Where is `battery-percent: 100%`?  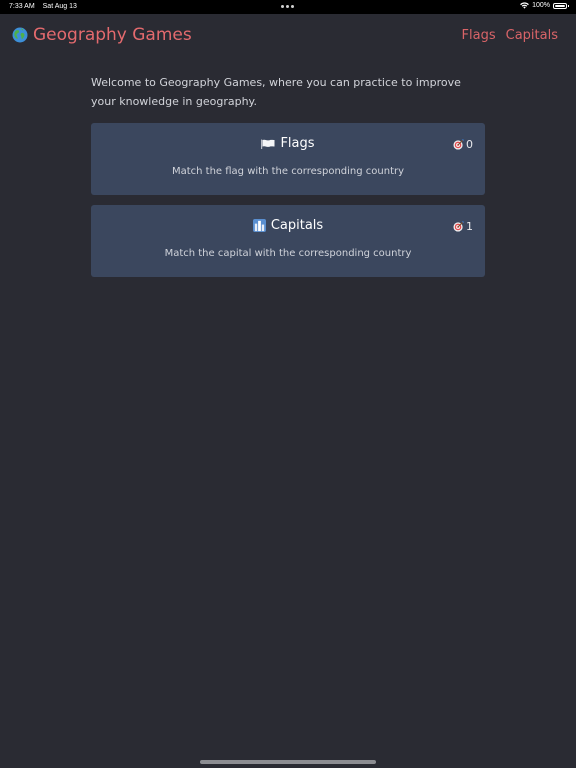 battery-percent: 100% is located at coordinates (541, 5).